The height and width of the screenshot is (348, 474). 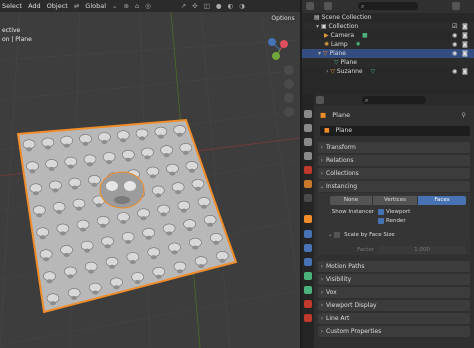 What do you see at coordinates (332, 71) in the screenshot?
I see `monkey-icon: ▽` at bounding box center [332, 71].